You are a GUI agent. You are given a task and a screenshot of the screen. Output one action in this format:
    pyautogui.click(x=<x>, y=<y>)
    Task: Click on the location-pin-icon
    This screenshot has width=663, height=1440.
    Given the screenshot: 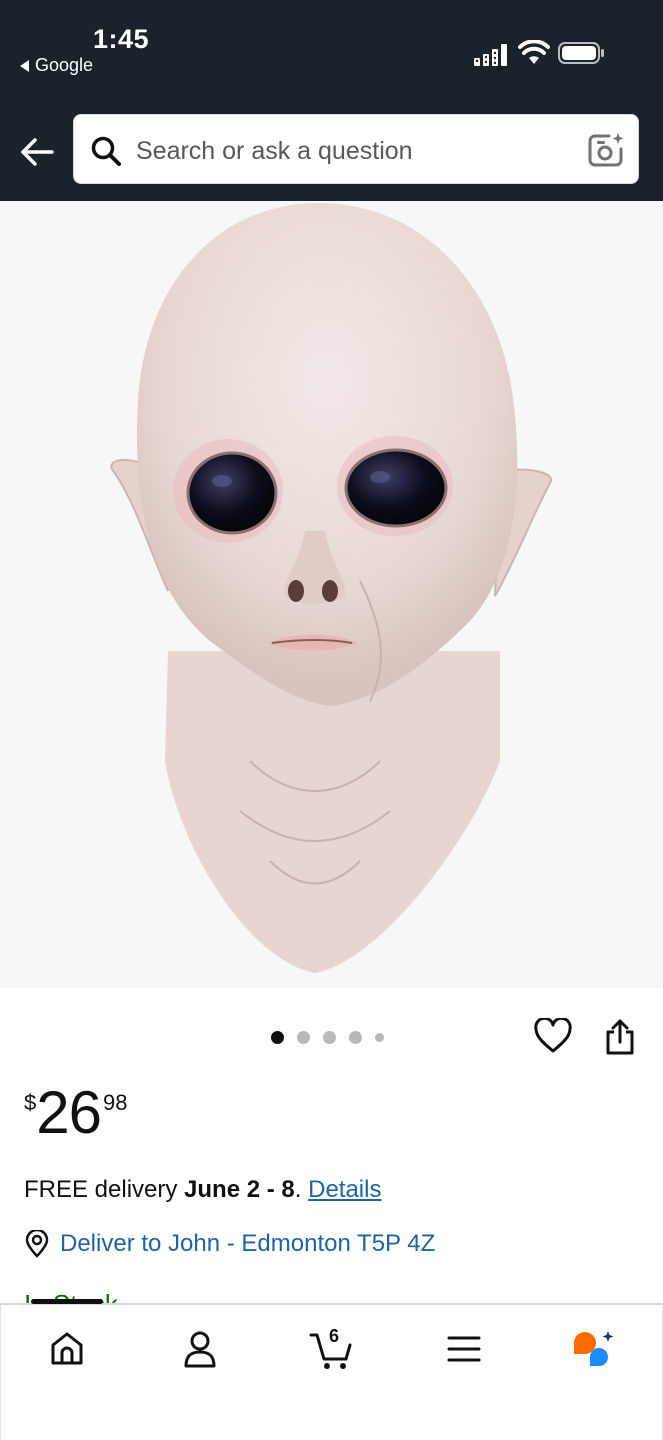 What is the action you would take?
    pyautogui.click(x=37, y=1244)
    